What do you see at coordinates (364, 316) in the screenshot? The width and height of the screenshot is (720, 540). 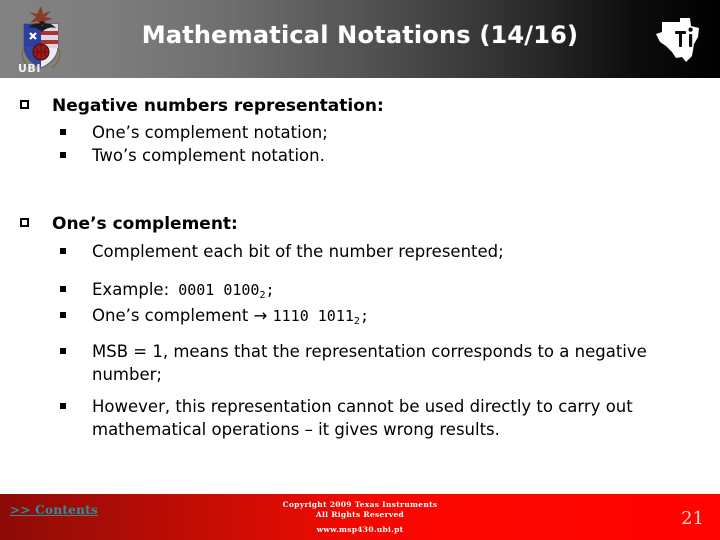 I see `complement-terminator: ;` at bounding box center [364, 316].